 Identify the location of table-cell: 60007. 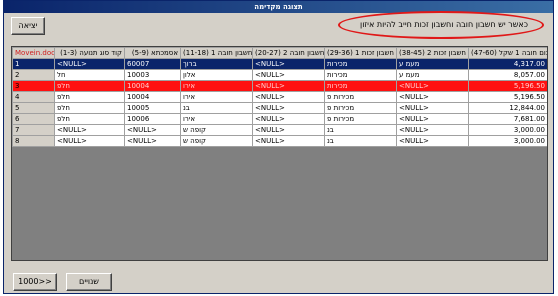
(152, 64).